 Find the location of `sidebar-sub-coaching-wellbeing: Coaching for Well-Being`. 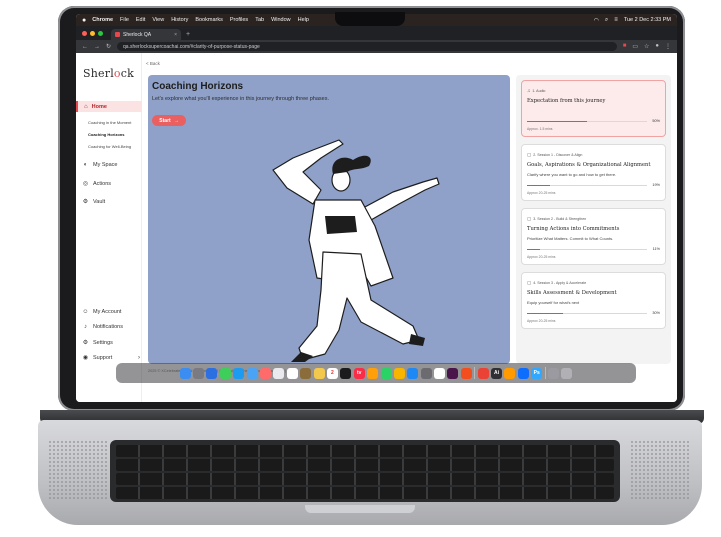

sidebar-sub-coaching-wellbeing: Coaching for Well-Being is located at coordinates (109, 146).